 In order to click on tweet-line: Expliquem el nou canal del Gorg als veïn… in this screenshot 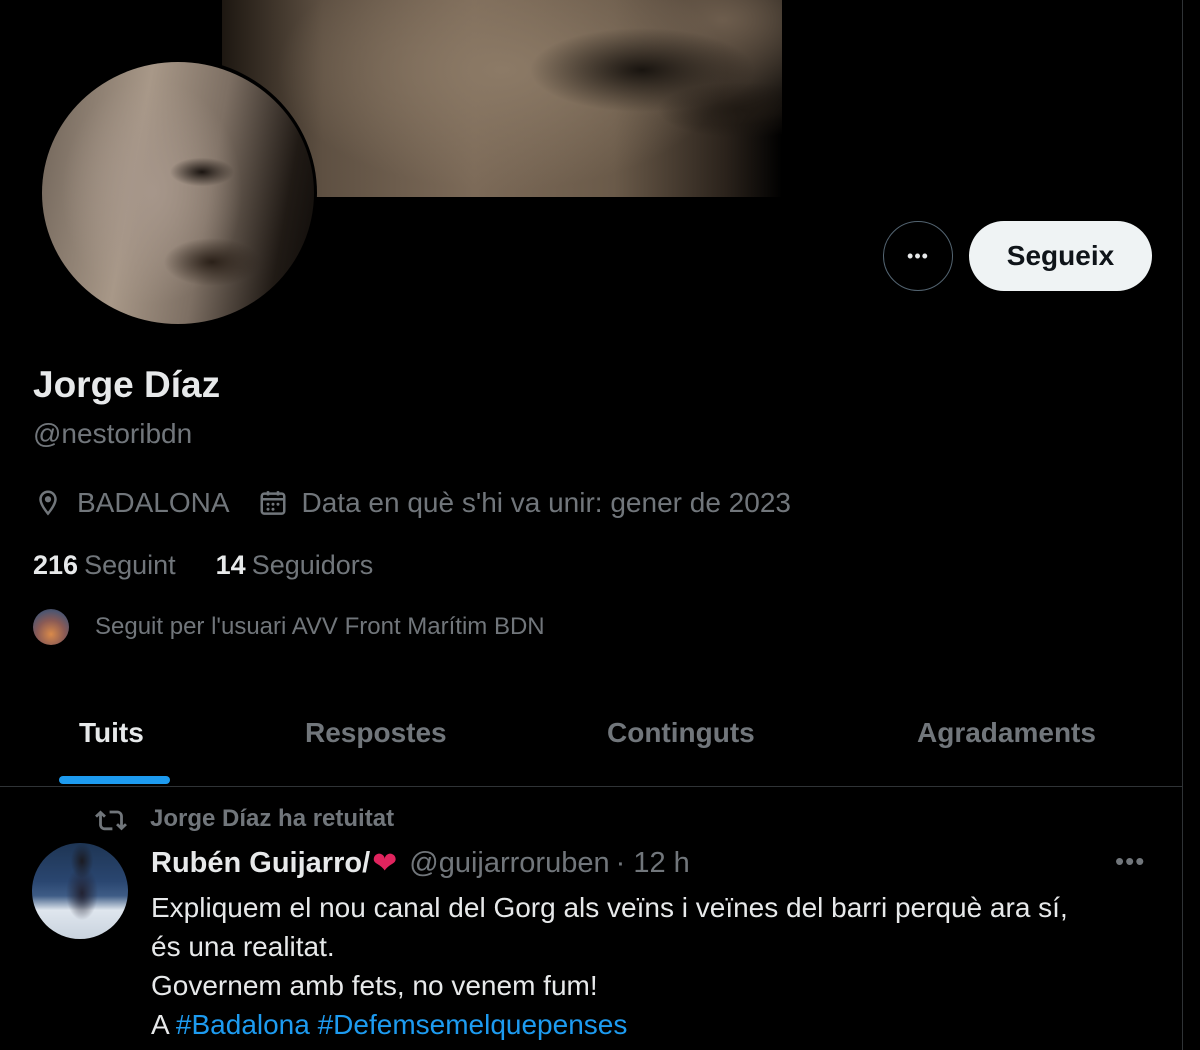, I will do `click(609, 907)`.